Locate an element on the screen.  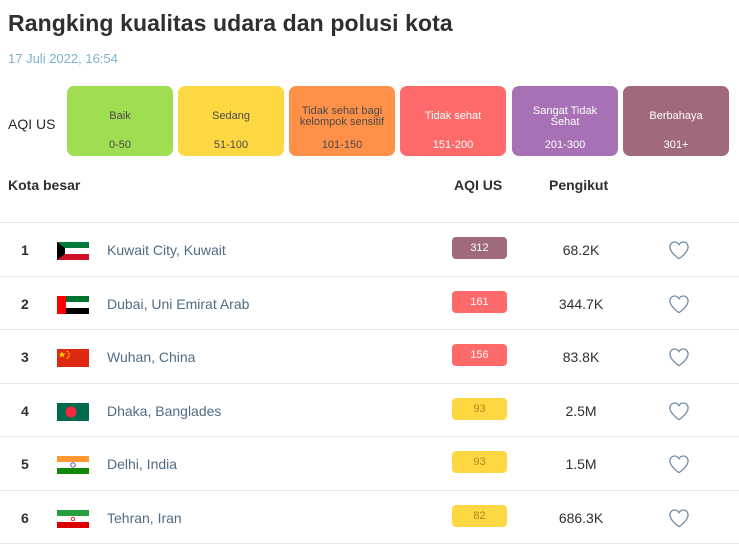
follower-count: 68.2K is located at coordinates (581, 250).